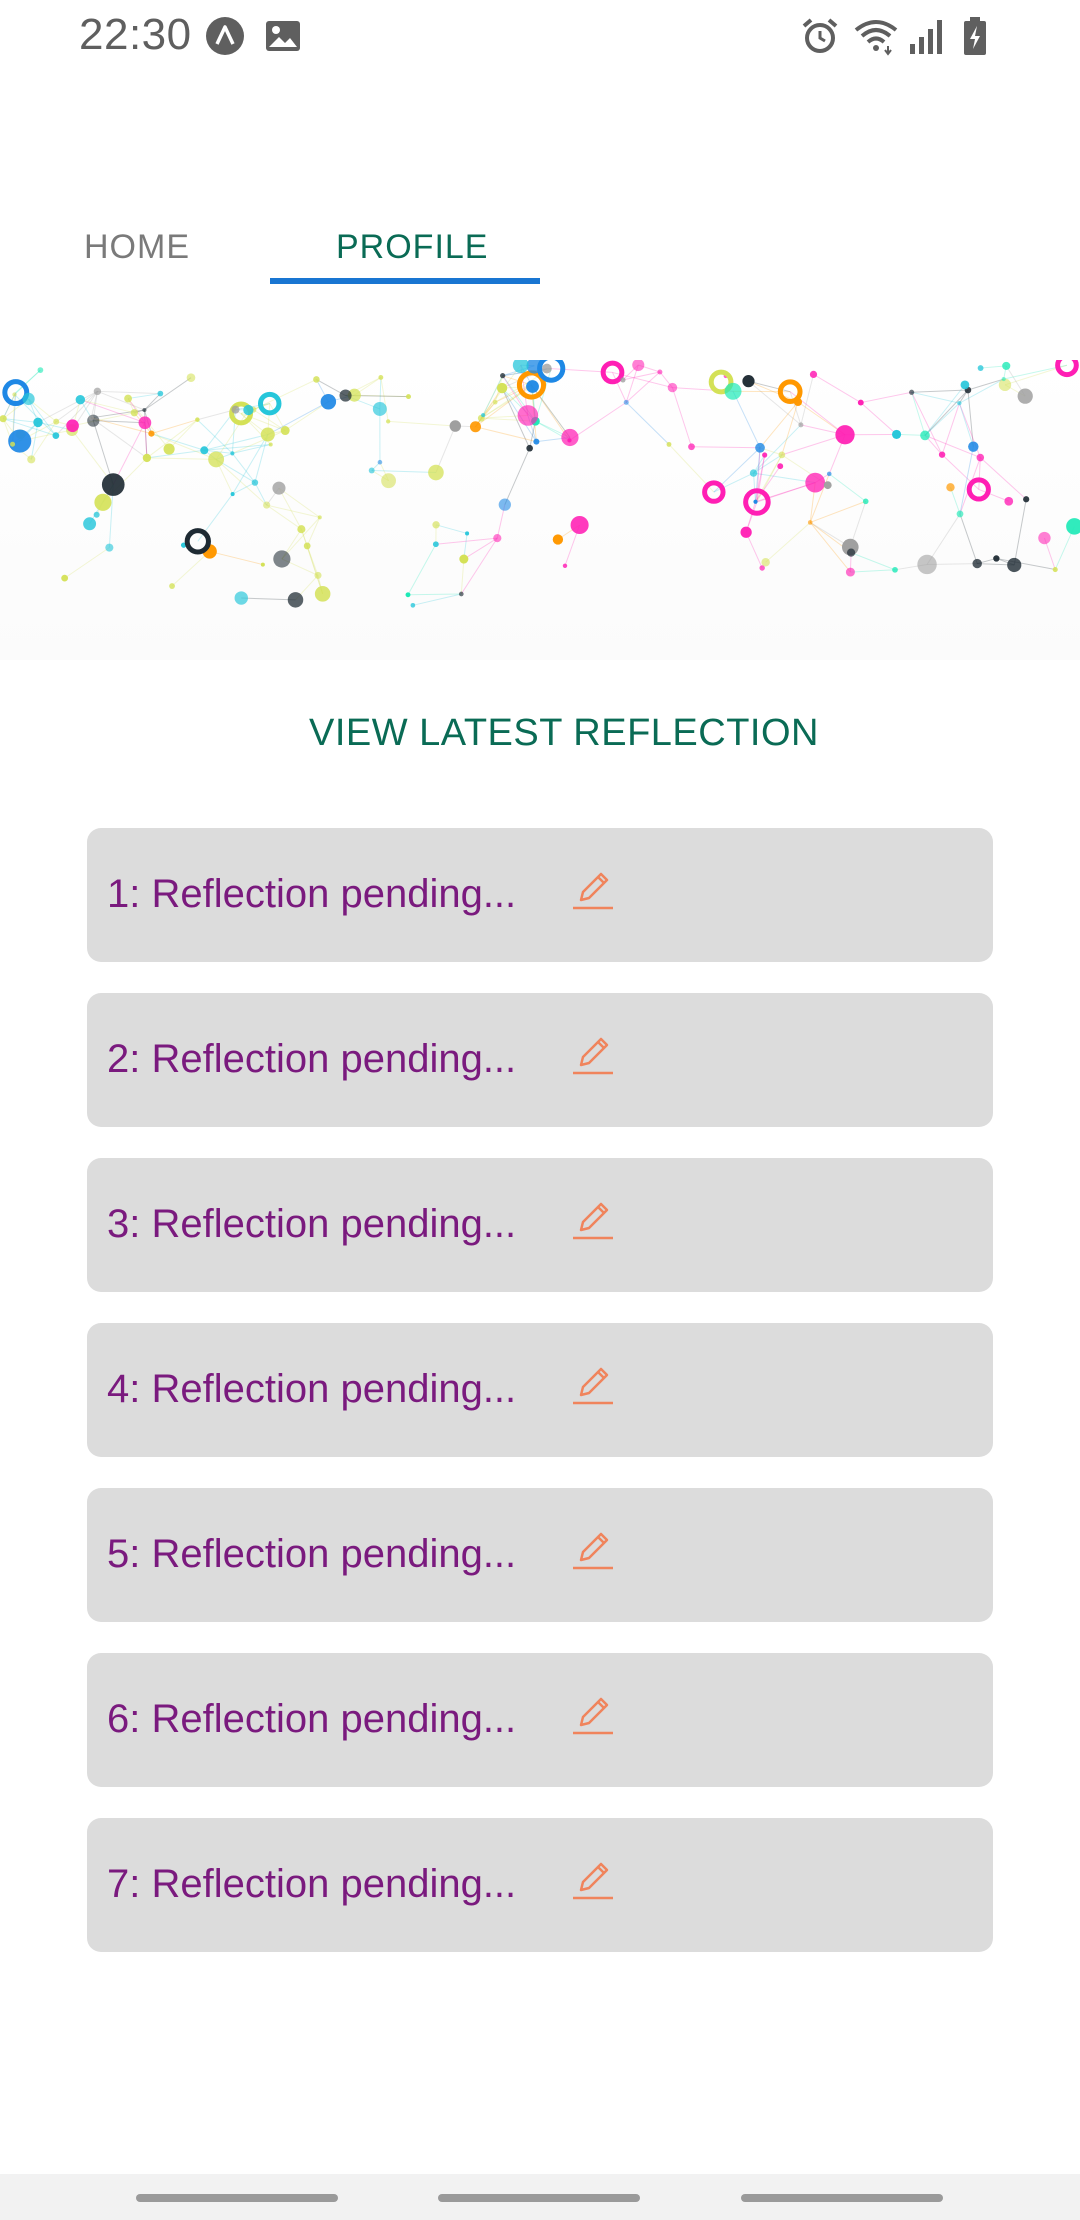 This screenshot has width=1080, height=2220. I want to click on alarm-icon, so click(820, 36).